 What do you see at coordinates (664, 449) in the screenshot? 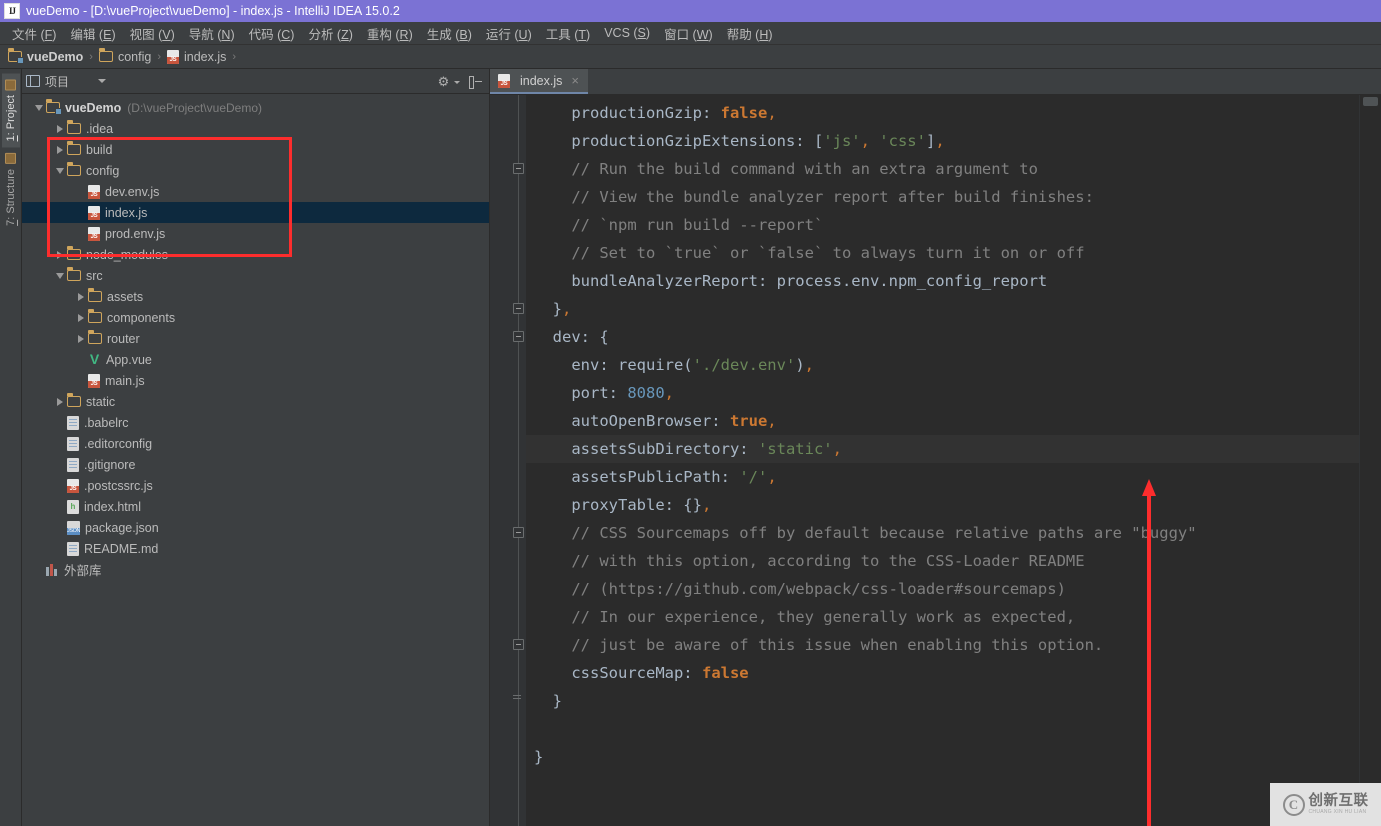
I see `code-token-plain: assetsSubDirectory:` at bounding box center [664, 449].